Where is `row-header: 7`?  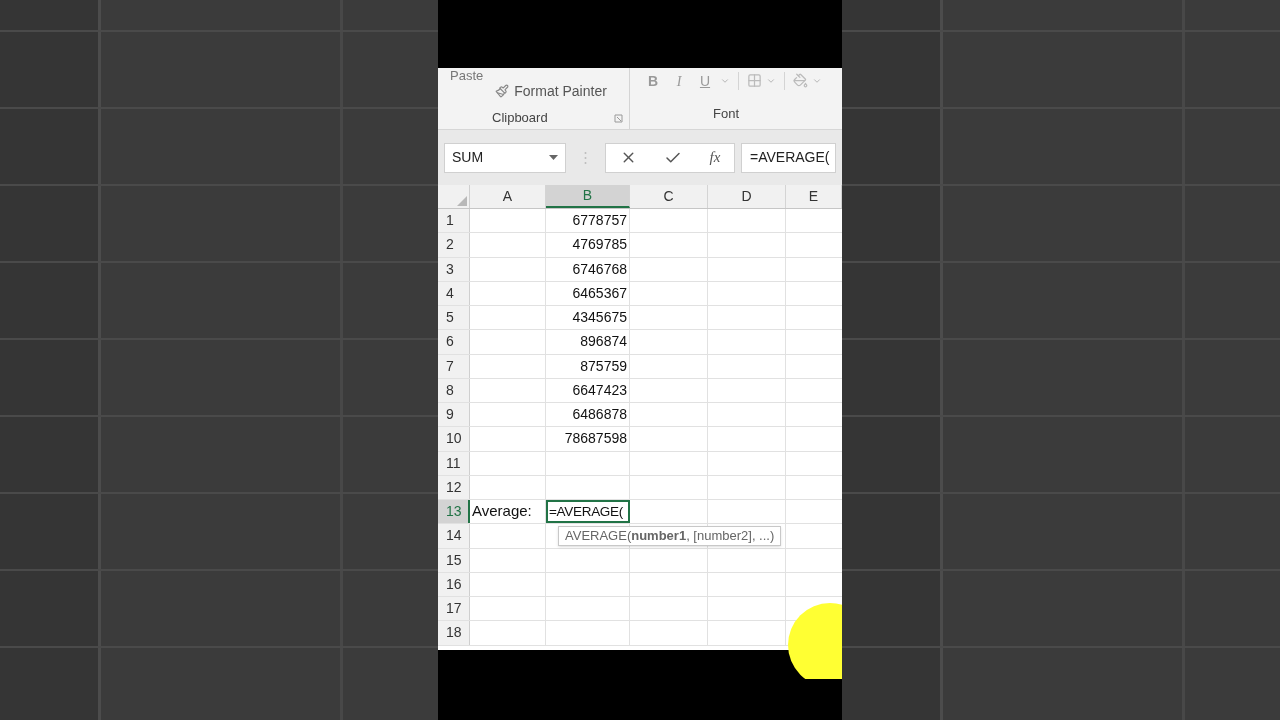
row-header: 7 is located at coordinates (454, 366).